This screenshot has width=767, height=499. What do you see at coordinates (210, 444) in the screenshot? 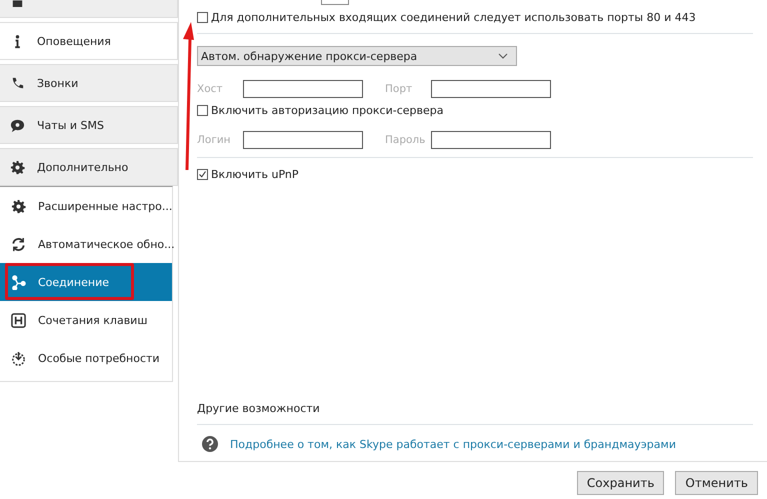
I see `help-icon` at bounding box center [210, 444].